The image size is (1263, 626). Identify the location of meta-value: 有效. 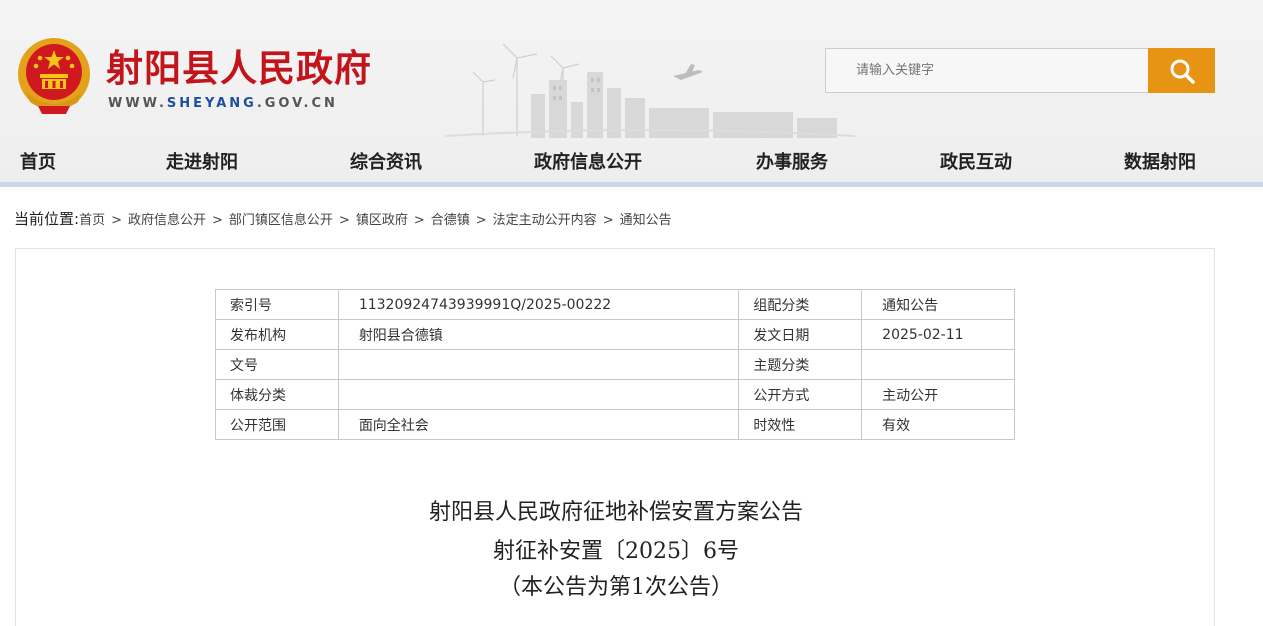
(938, 424).